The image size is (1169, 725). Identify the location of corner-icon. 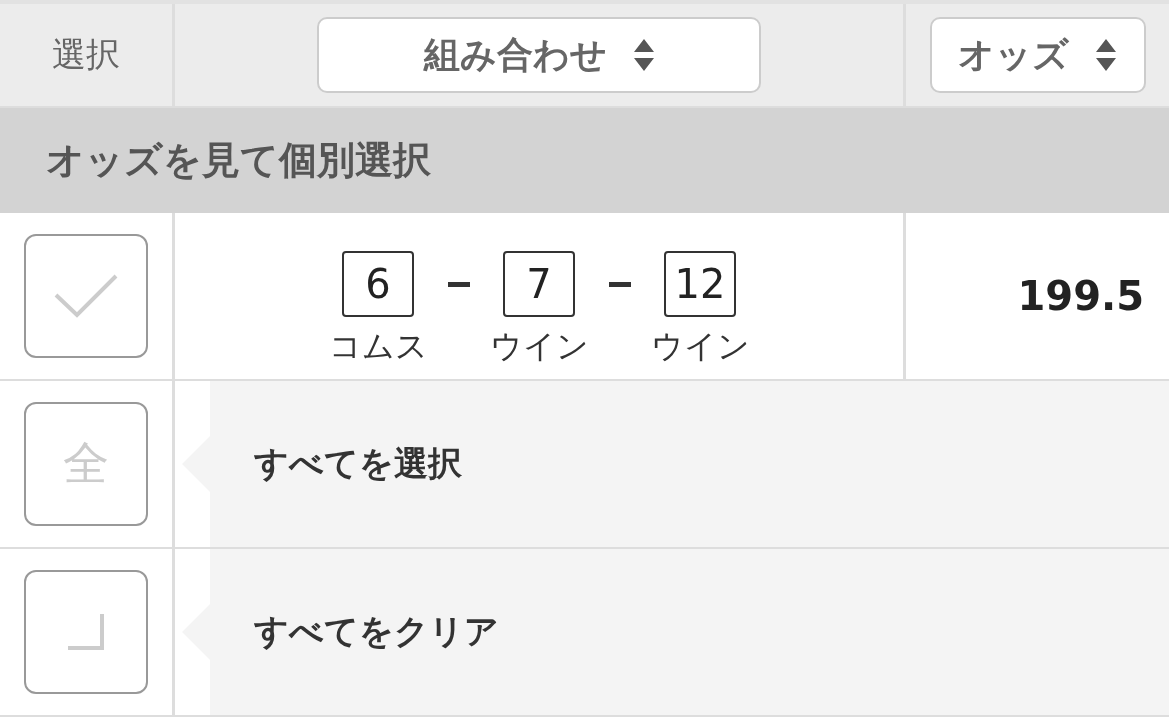
(86, 632).